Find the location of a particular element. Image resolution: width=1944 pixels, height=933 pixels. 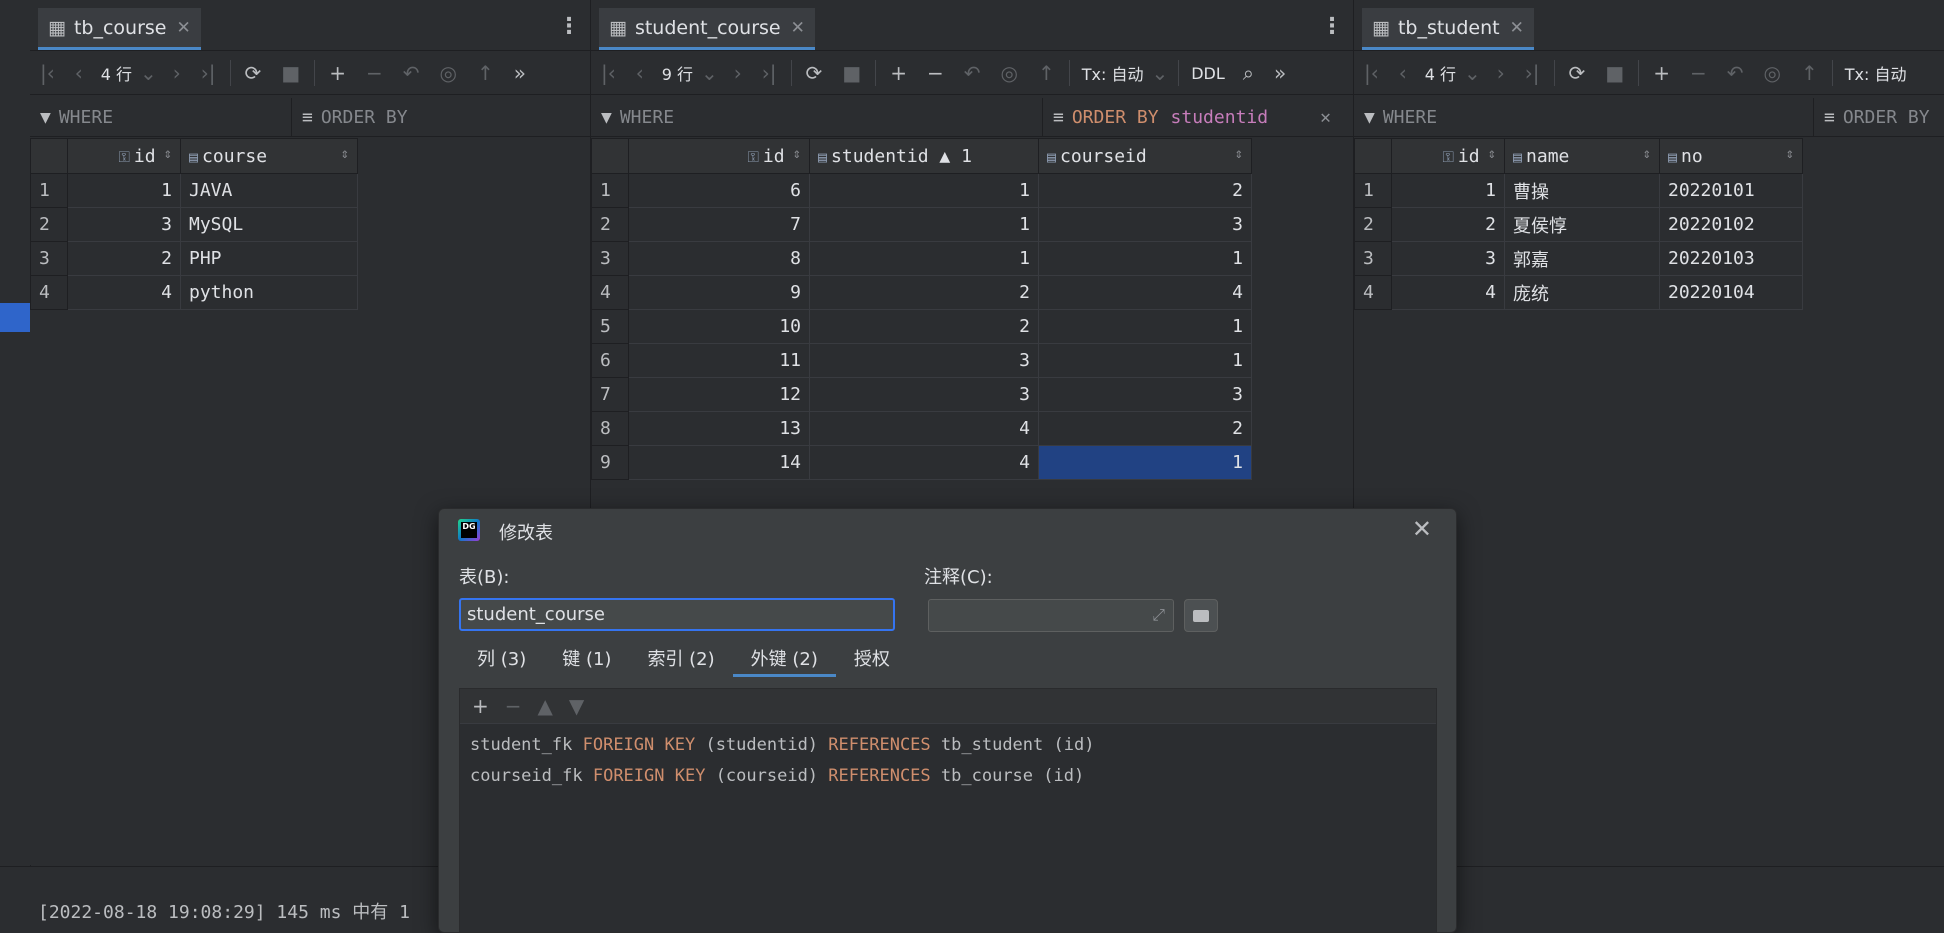

column-header-studentid: ▤ studentid ▲ 1 is located at coordinates (924, 156).